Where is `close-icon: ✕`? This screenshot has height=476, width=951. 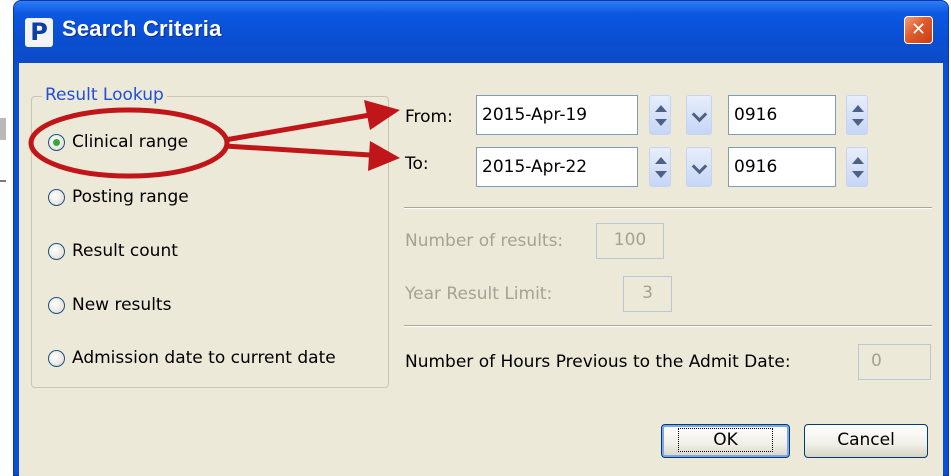 close-icon: ✕ is located at coordinates (918, 29).